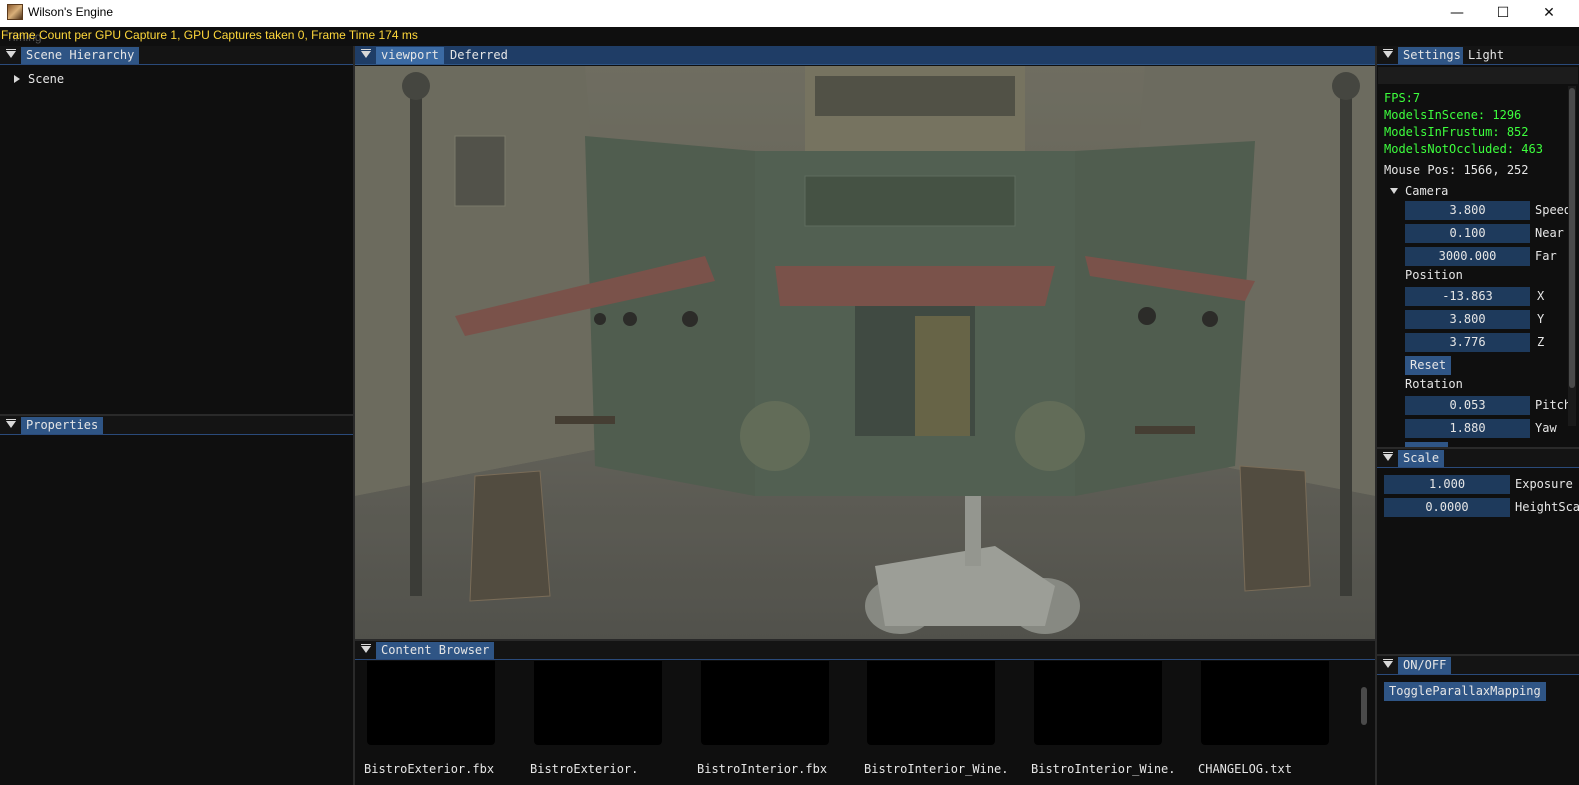 The height and width of the screenshot is (785, 1579). What do you see at coordinates (1541, 319) in the screenshot?
I see `position-y-label: Y` at bounding box center [1541, 319].